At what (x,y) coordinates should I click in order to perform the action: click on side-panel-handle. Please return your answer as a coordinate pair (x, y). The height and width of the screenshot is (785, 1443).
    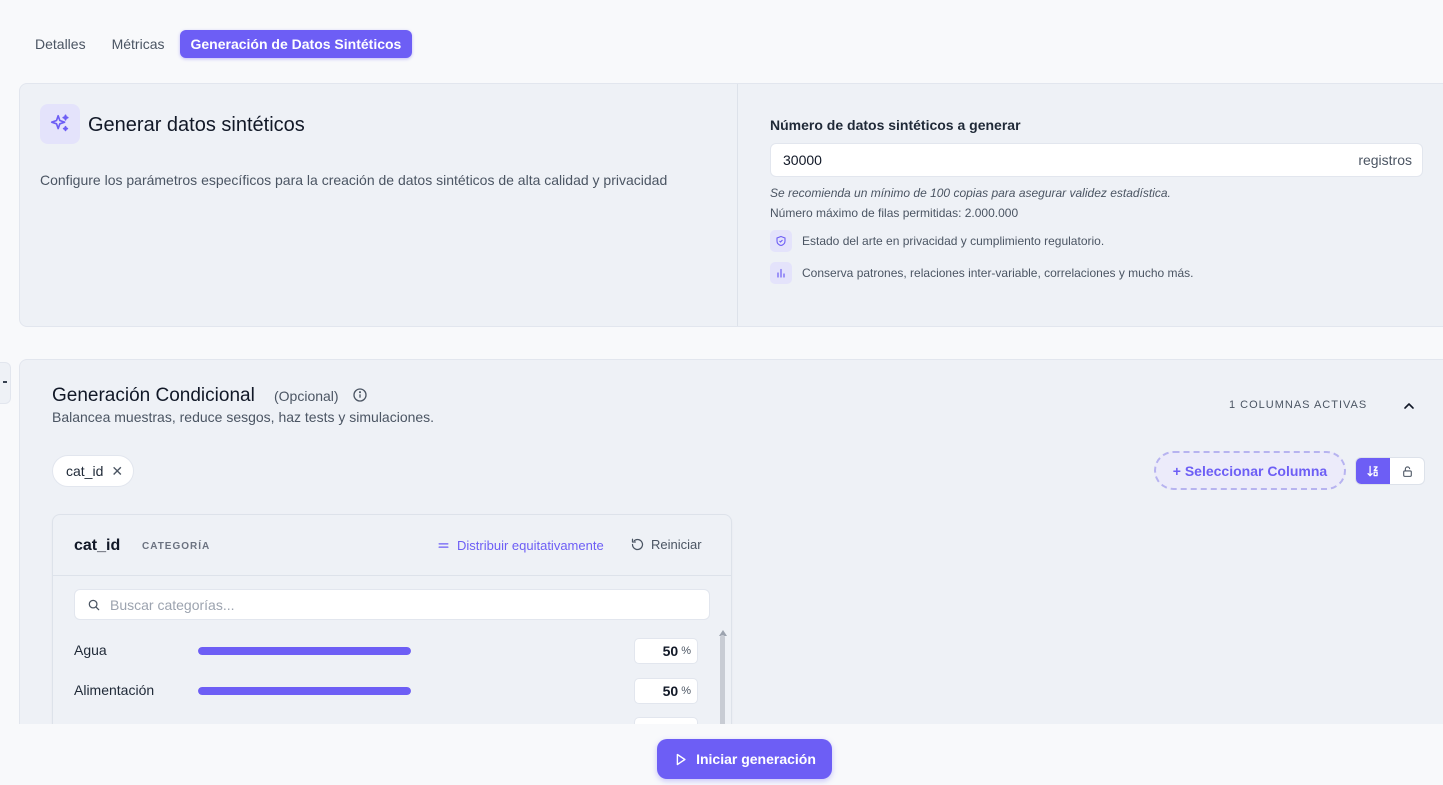
    Looking at the image, I should click on (5, 383).